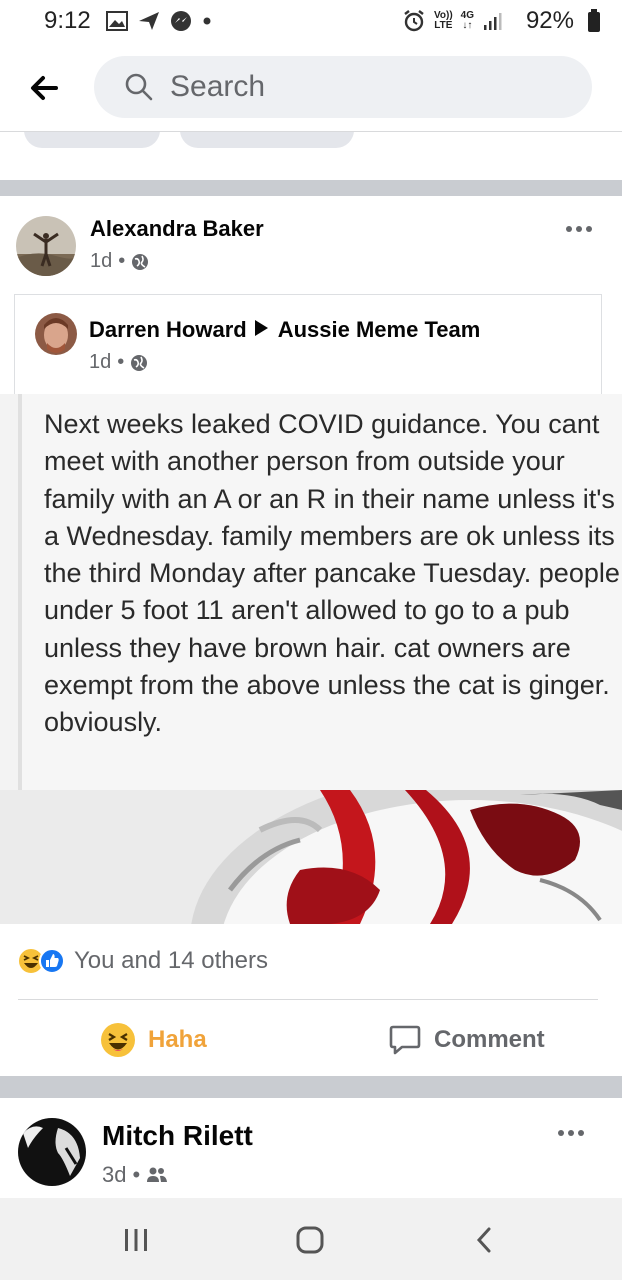 This screenshot has width=622, height=1280. I want to click on home-icon, so click(310, 1240).